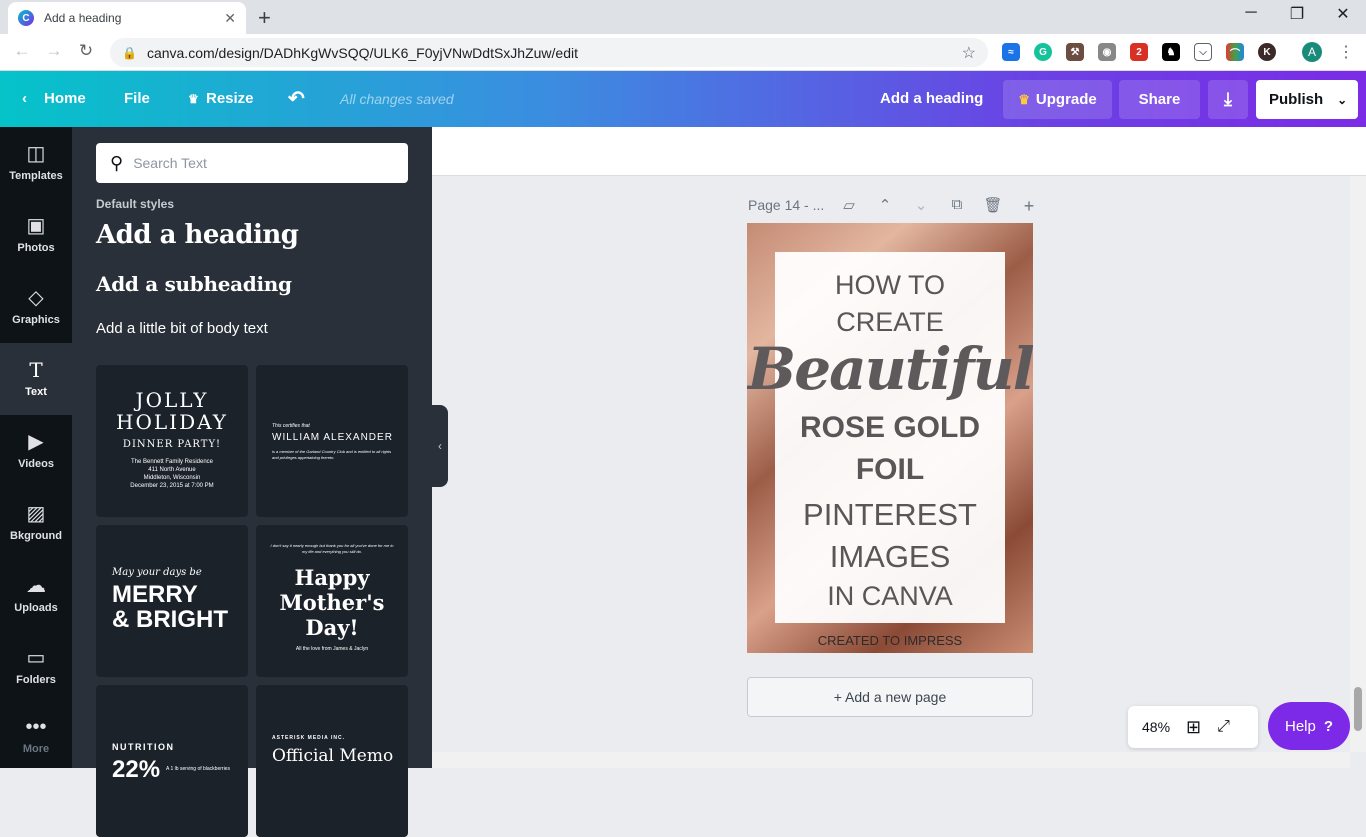  I want to click on search-input, so click(258, 163).